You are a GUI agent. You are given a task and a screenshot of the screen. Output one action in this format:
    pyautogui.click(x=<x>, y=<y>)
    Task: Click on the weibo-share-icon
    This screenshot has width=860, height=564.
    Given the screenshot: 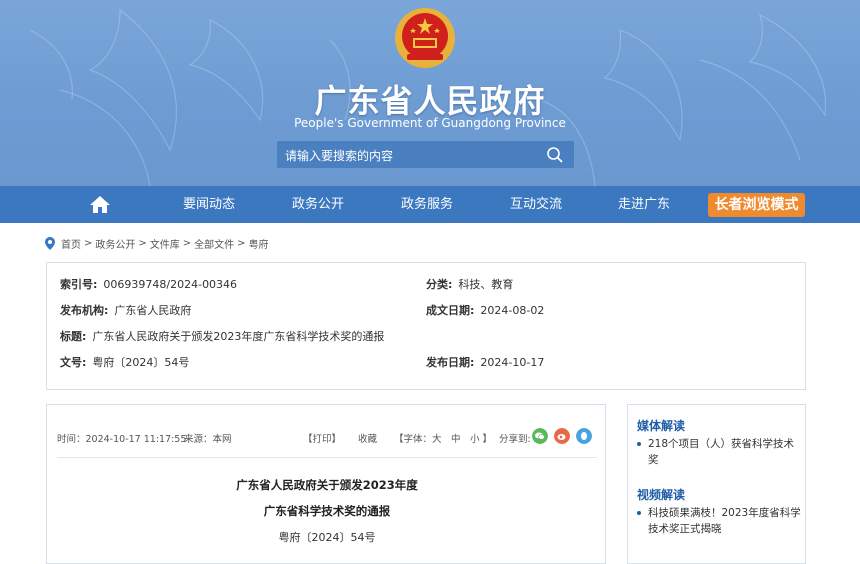 What is the action you would take?
    pyautogui.click(x=562, y=436)
    